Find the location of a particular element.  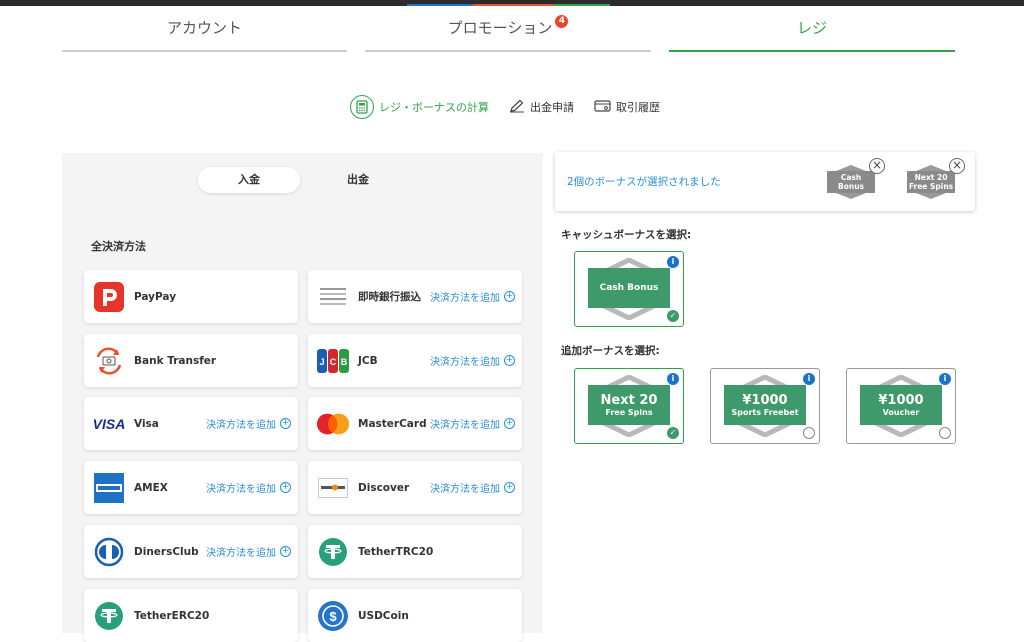

bonus-subtitle: Voucher is located at coordinates (901, 412).